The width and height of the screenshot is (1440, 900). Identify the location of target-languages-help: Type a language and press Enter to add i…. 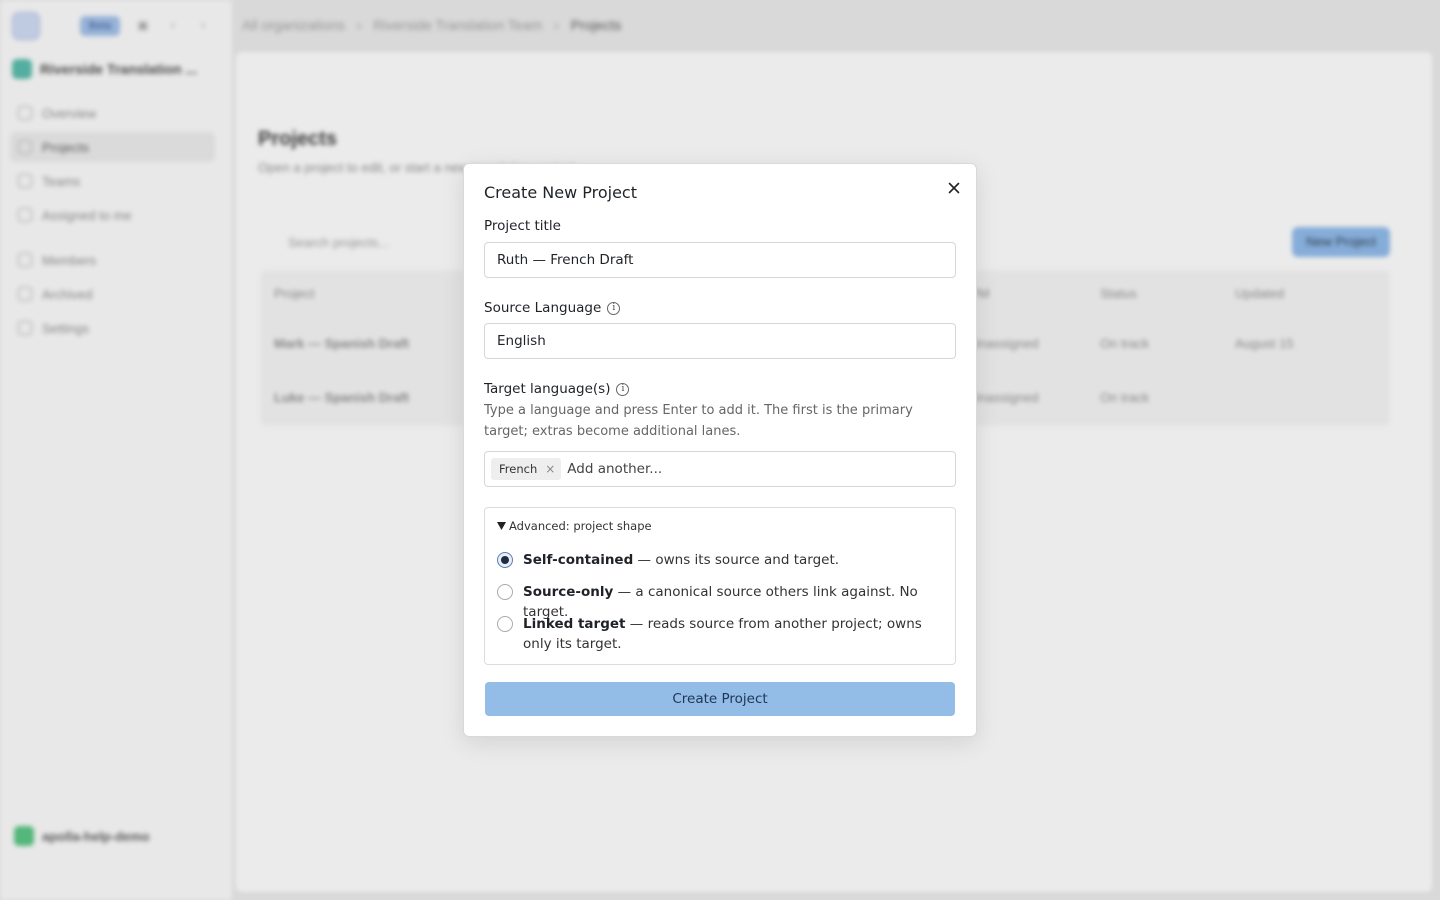
(698, 421).